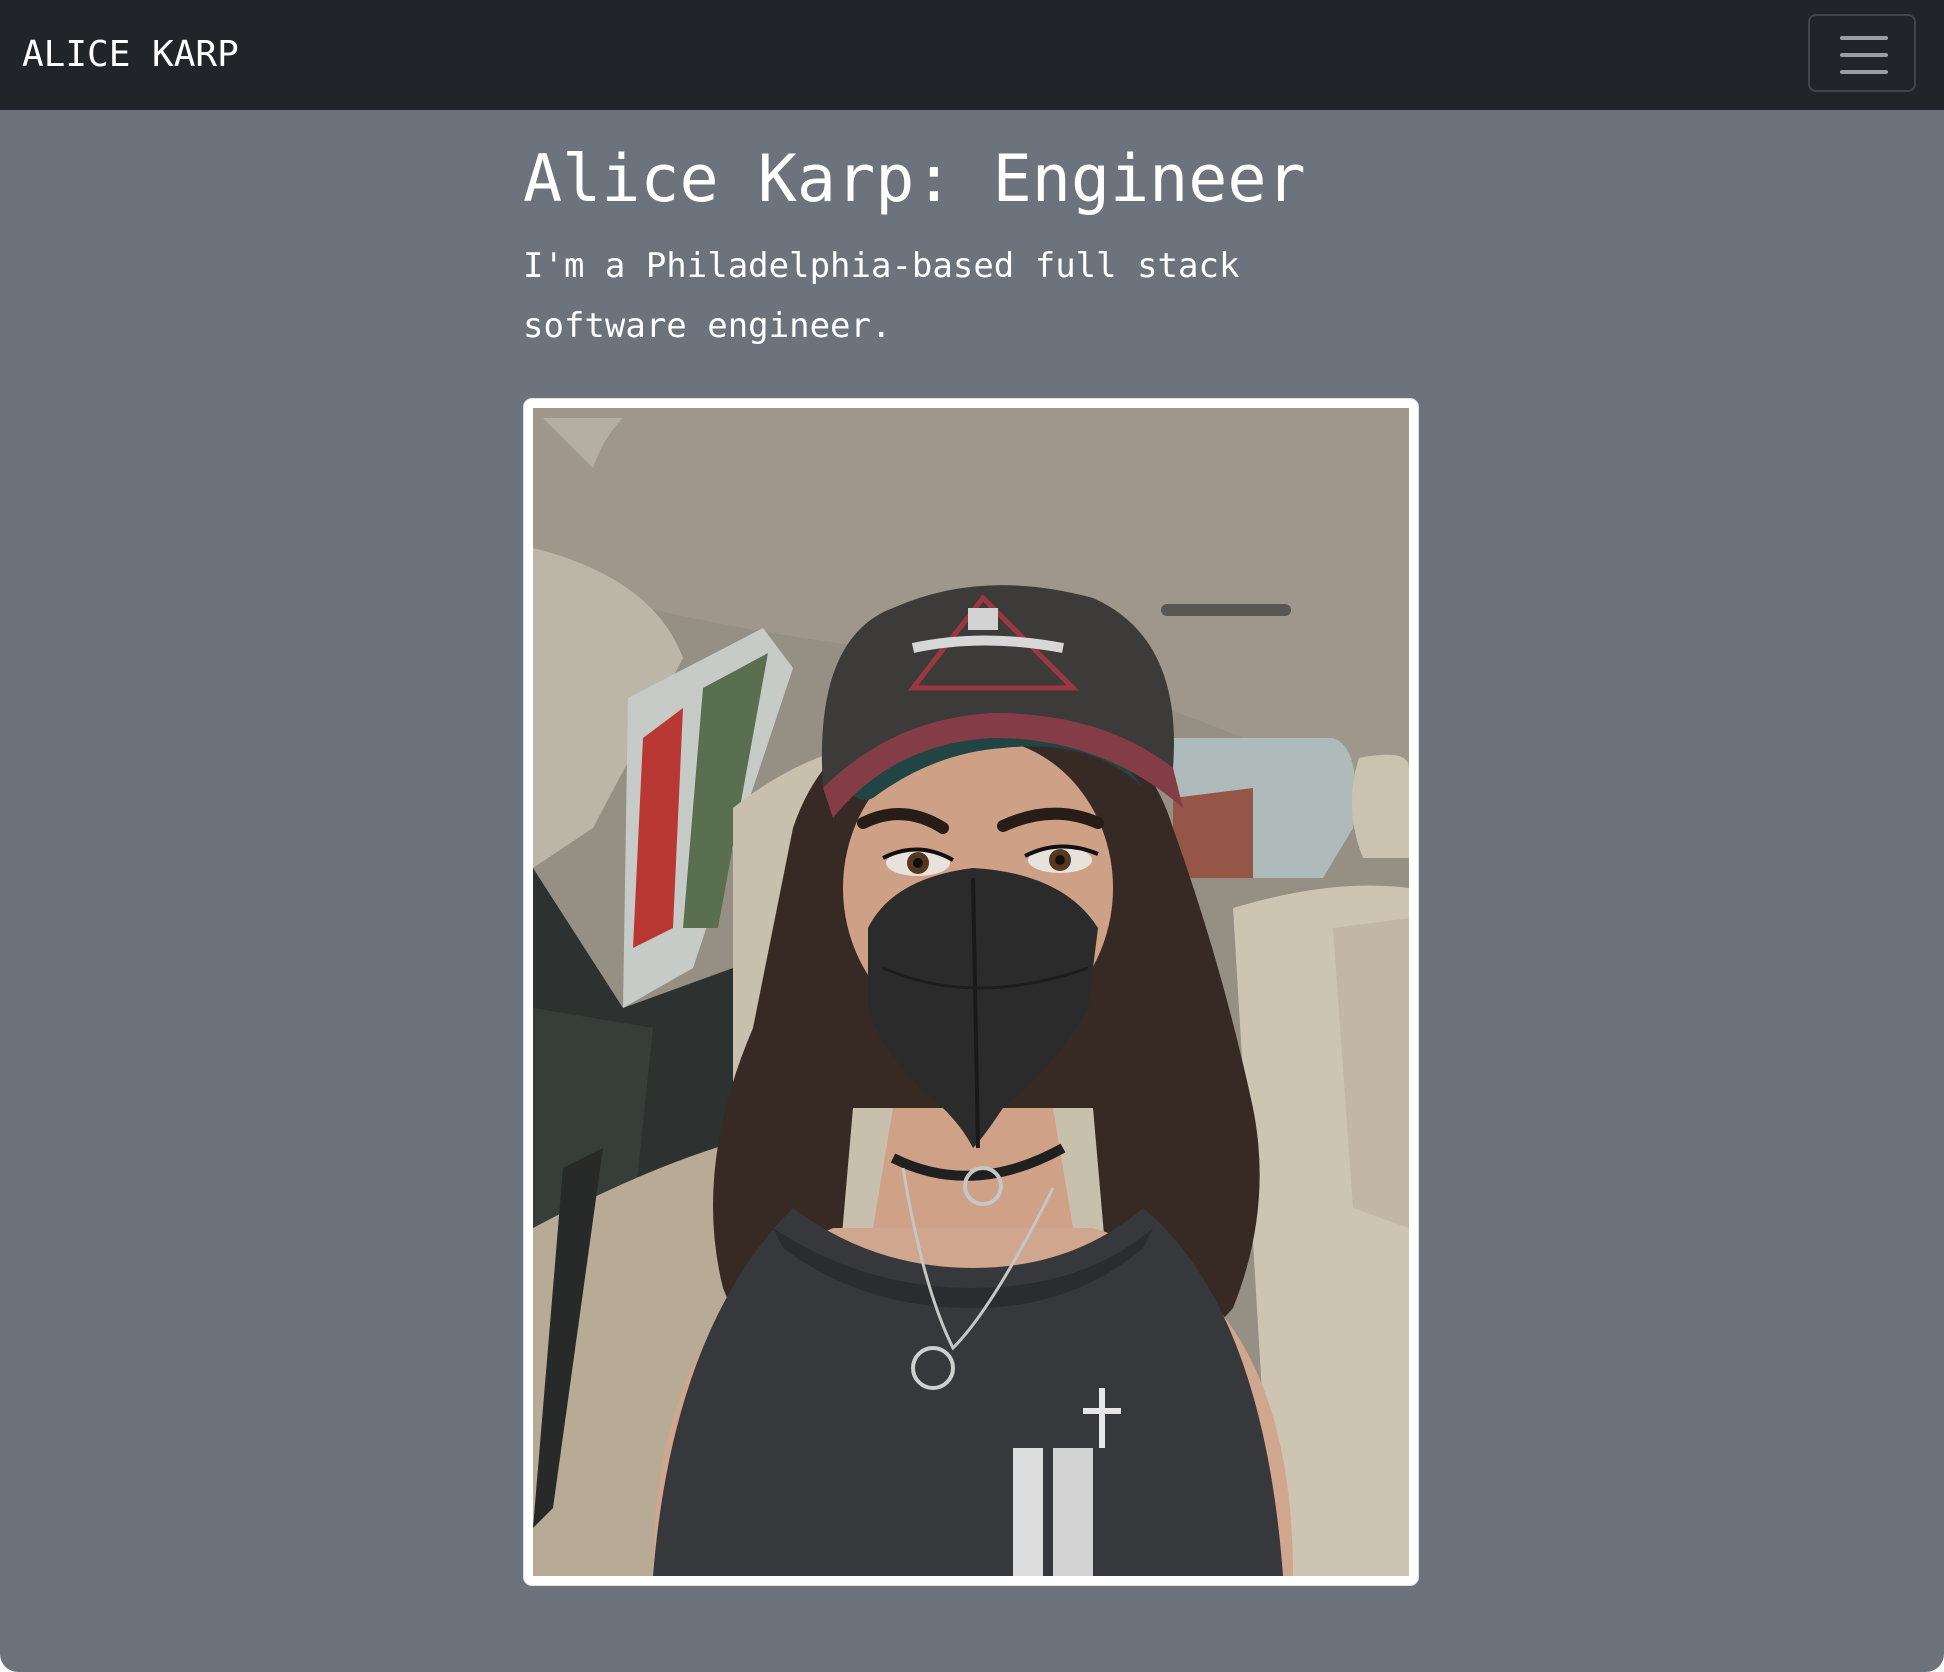 This screenshot has height=1672, width=1944. Describe the element at coordinates (130, 55) in the screenshot. I see `navbar-brand: ALICE KARP` at that location.